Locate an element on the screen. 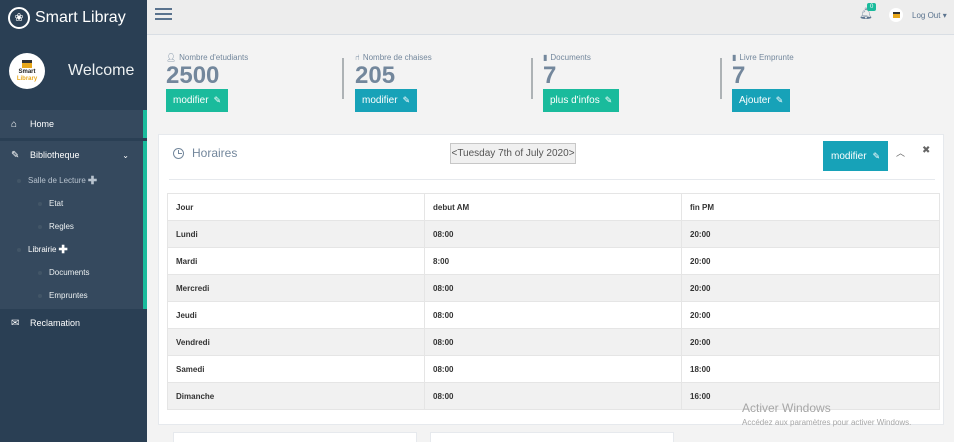  edit-icon: ✎ is located at coordinates (15, 155).